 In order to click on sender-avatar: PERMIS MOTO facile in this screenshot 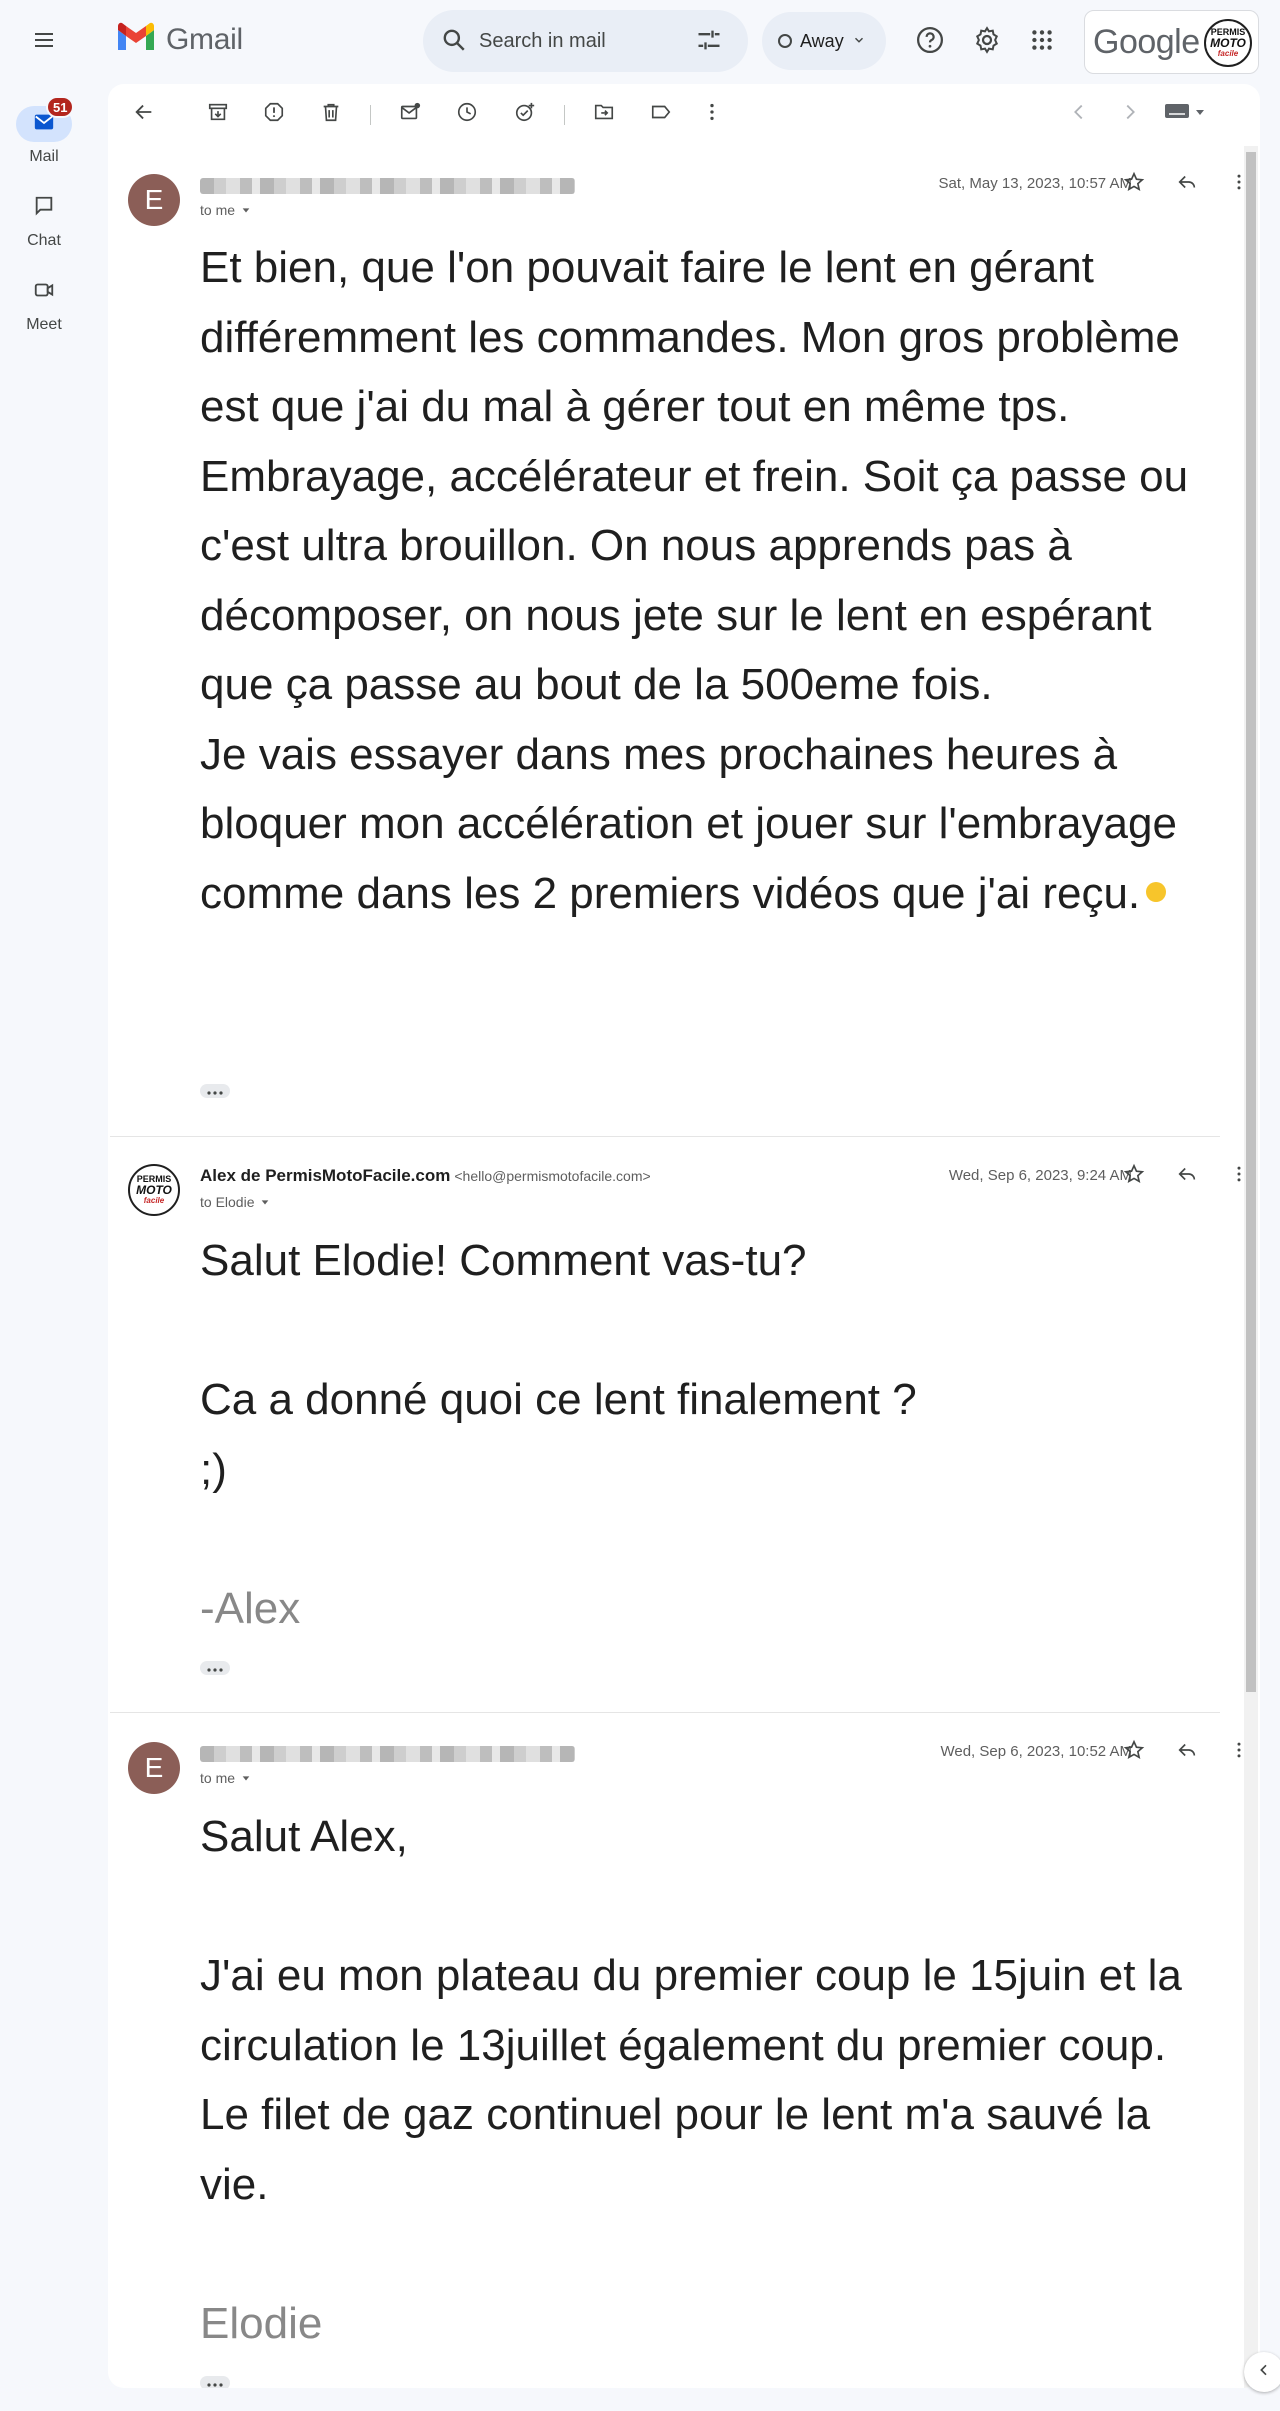, I will do `click(154, 1190)`.